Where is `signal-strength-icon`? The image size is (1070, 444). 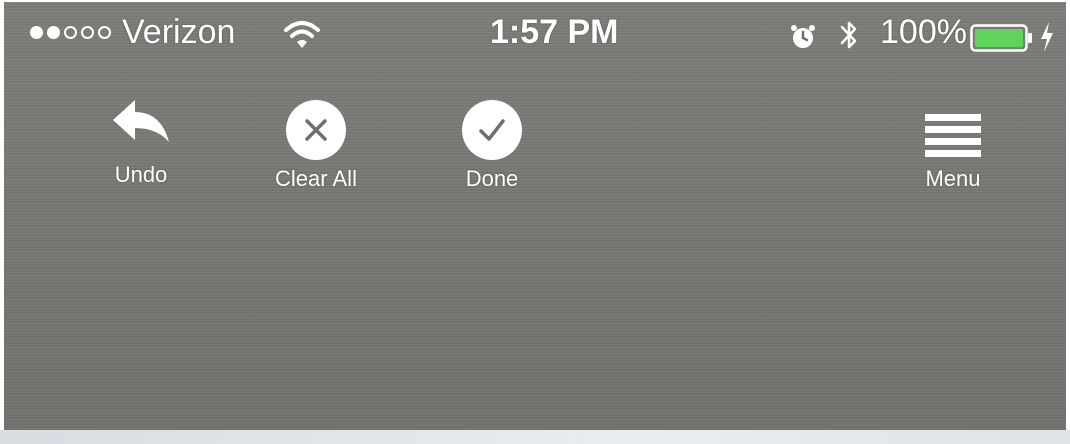
signal-strength-icon is located at coordinates (70, 32).